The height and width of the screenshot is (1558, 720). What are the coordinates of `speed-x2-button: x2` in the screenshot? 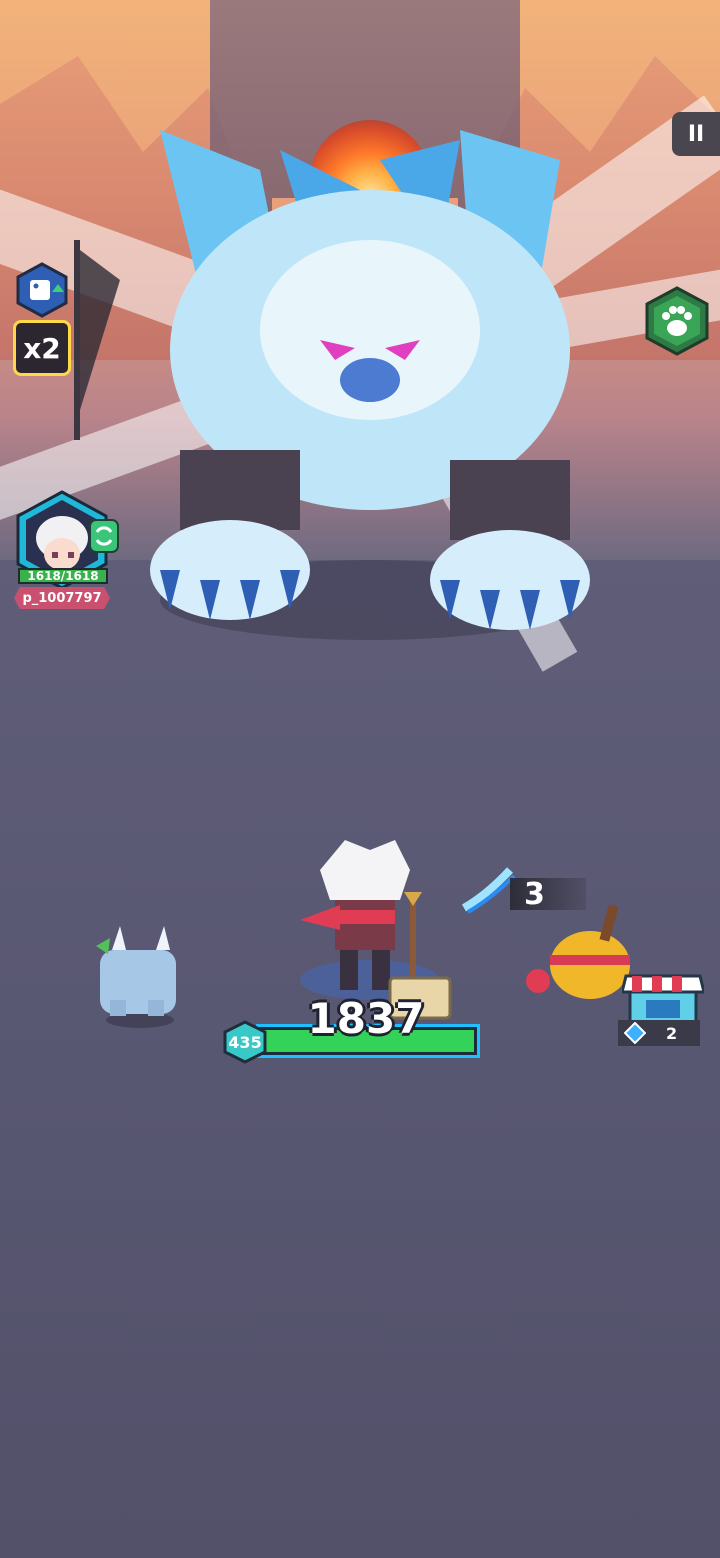 It's located at (42, 348).